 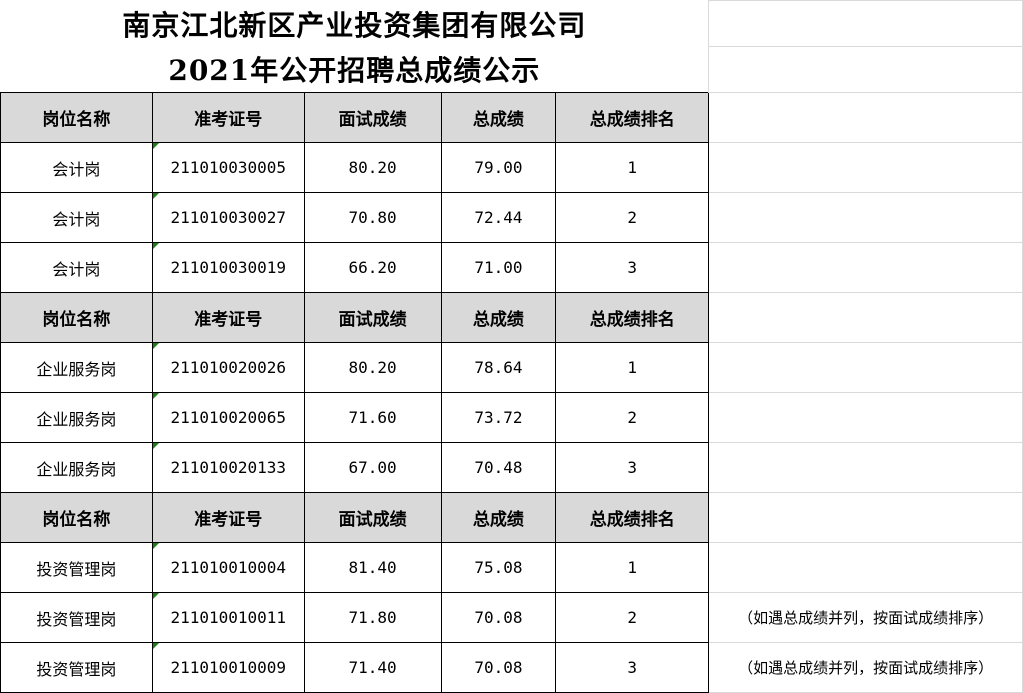 I want to click on table-row: 会计岗 211010030005 80.20 79.00 1, so click(x=511, y=167).